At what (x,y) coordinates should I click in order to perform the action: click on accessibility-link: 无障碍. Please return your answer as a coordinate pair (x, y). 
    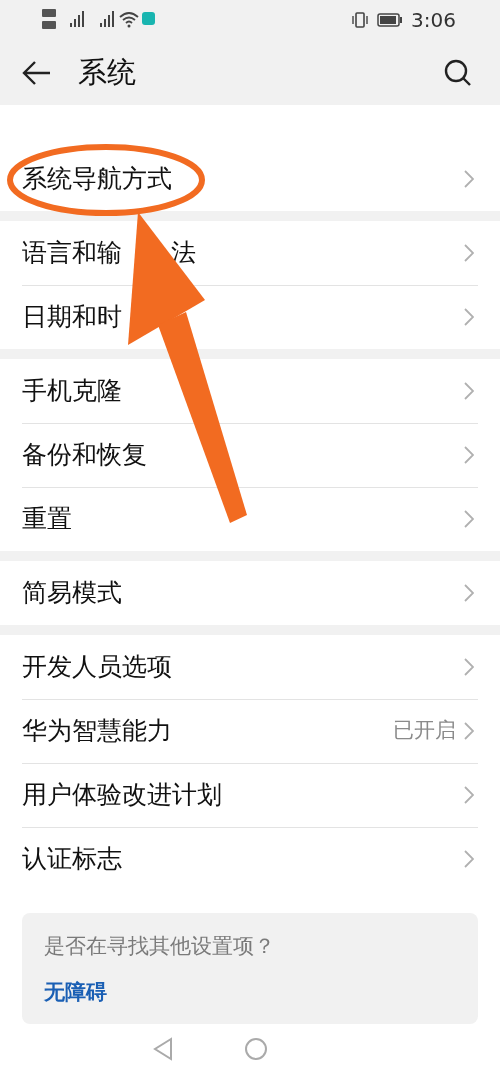
    Looking at the image, I should click on (75, 992).